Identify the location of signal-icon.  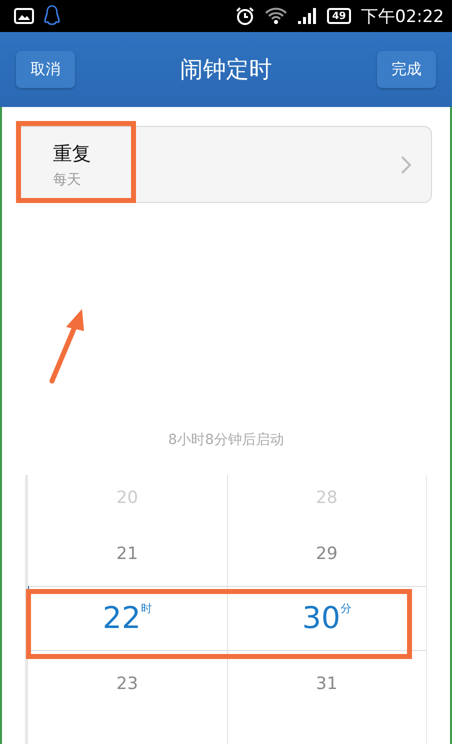
(307, 16).